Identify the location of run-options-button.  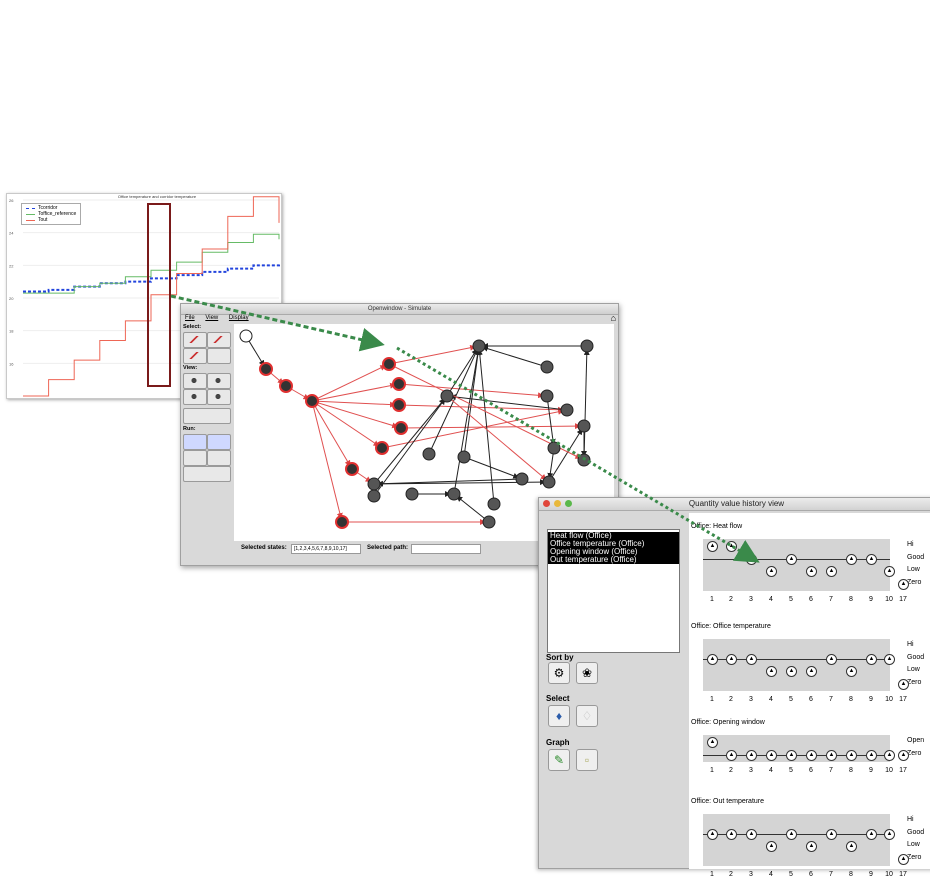
(207, 474).